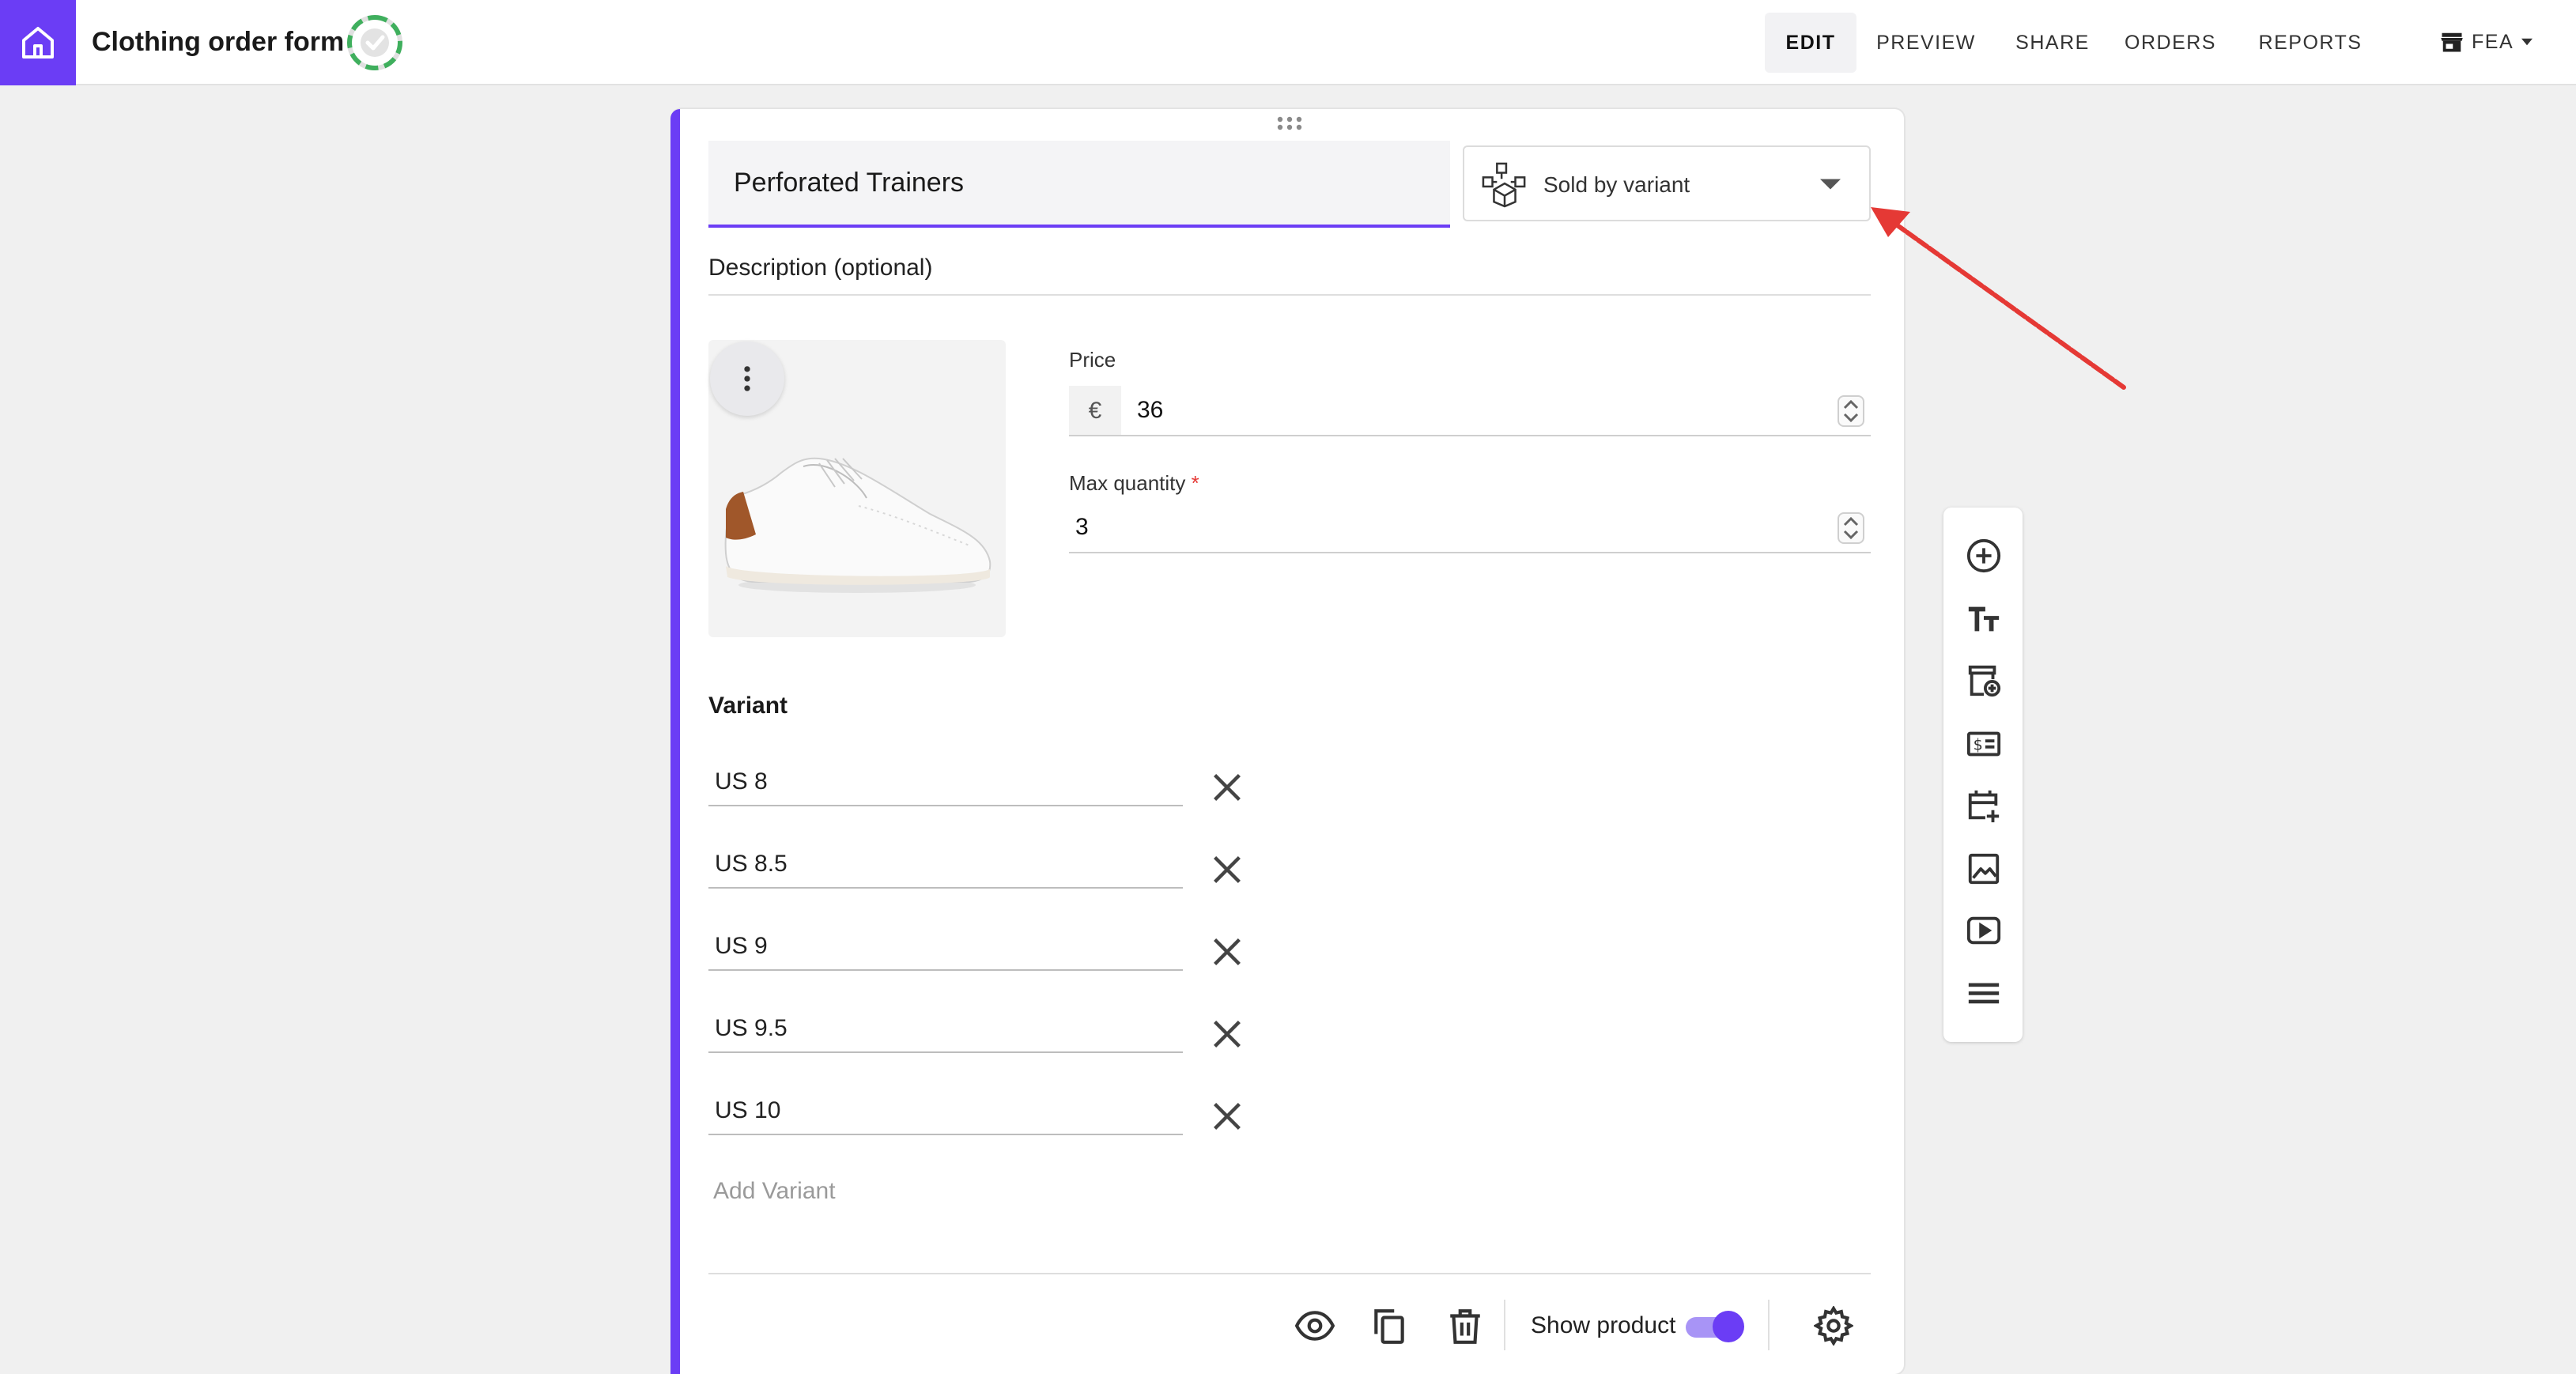  I want to click on add-event-icon, so click(1984, 806).